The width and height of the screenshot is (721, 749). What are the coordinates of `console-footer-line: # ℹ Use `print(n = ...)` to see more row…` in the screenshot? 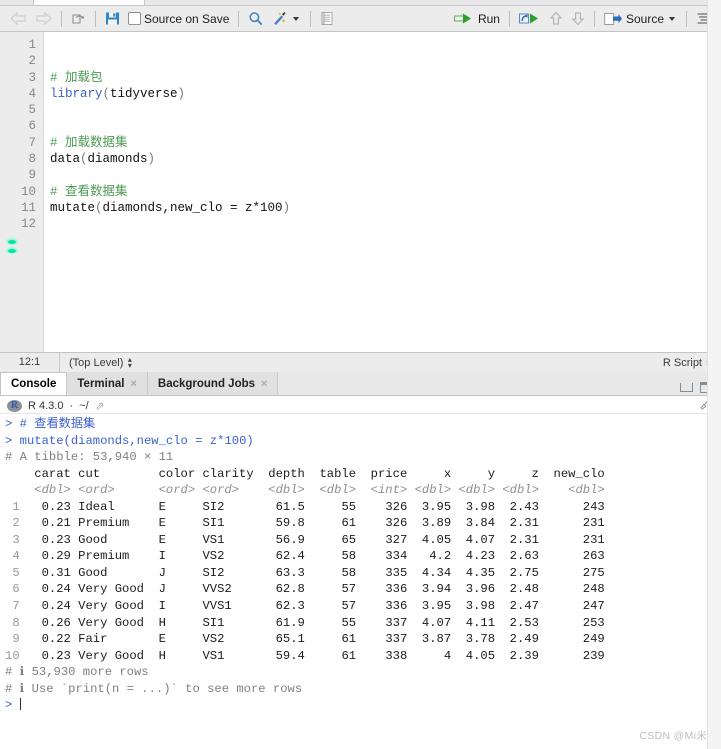 It's located at (154, 688).